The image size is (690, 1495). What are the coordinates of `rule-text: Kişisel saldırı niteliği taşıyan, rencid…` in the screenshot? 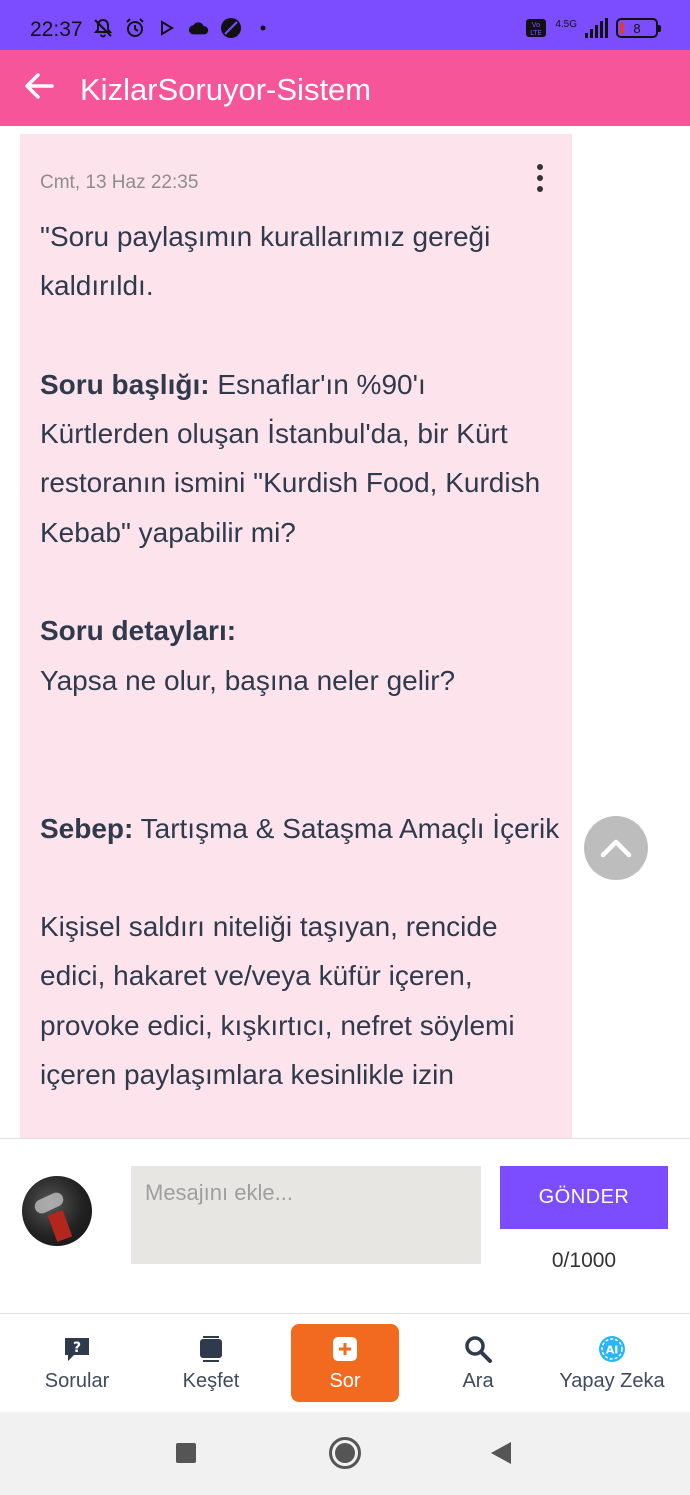 It's located at (277, 1001).